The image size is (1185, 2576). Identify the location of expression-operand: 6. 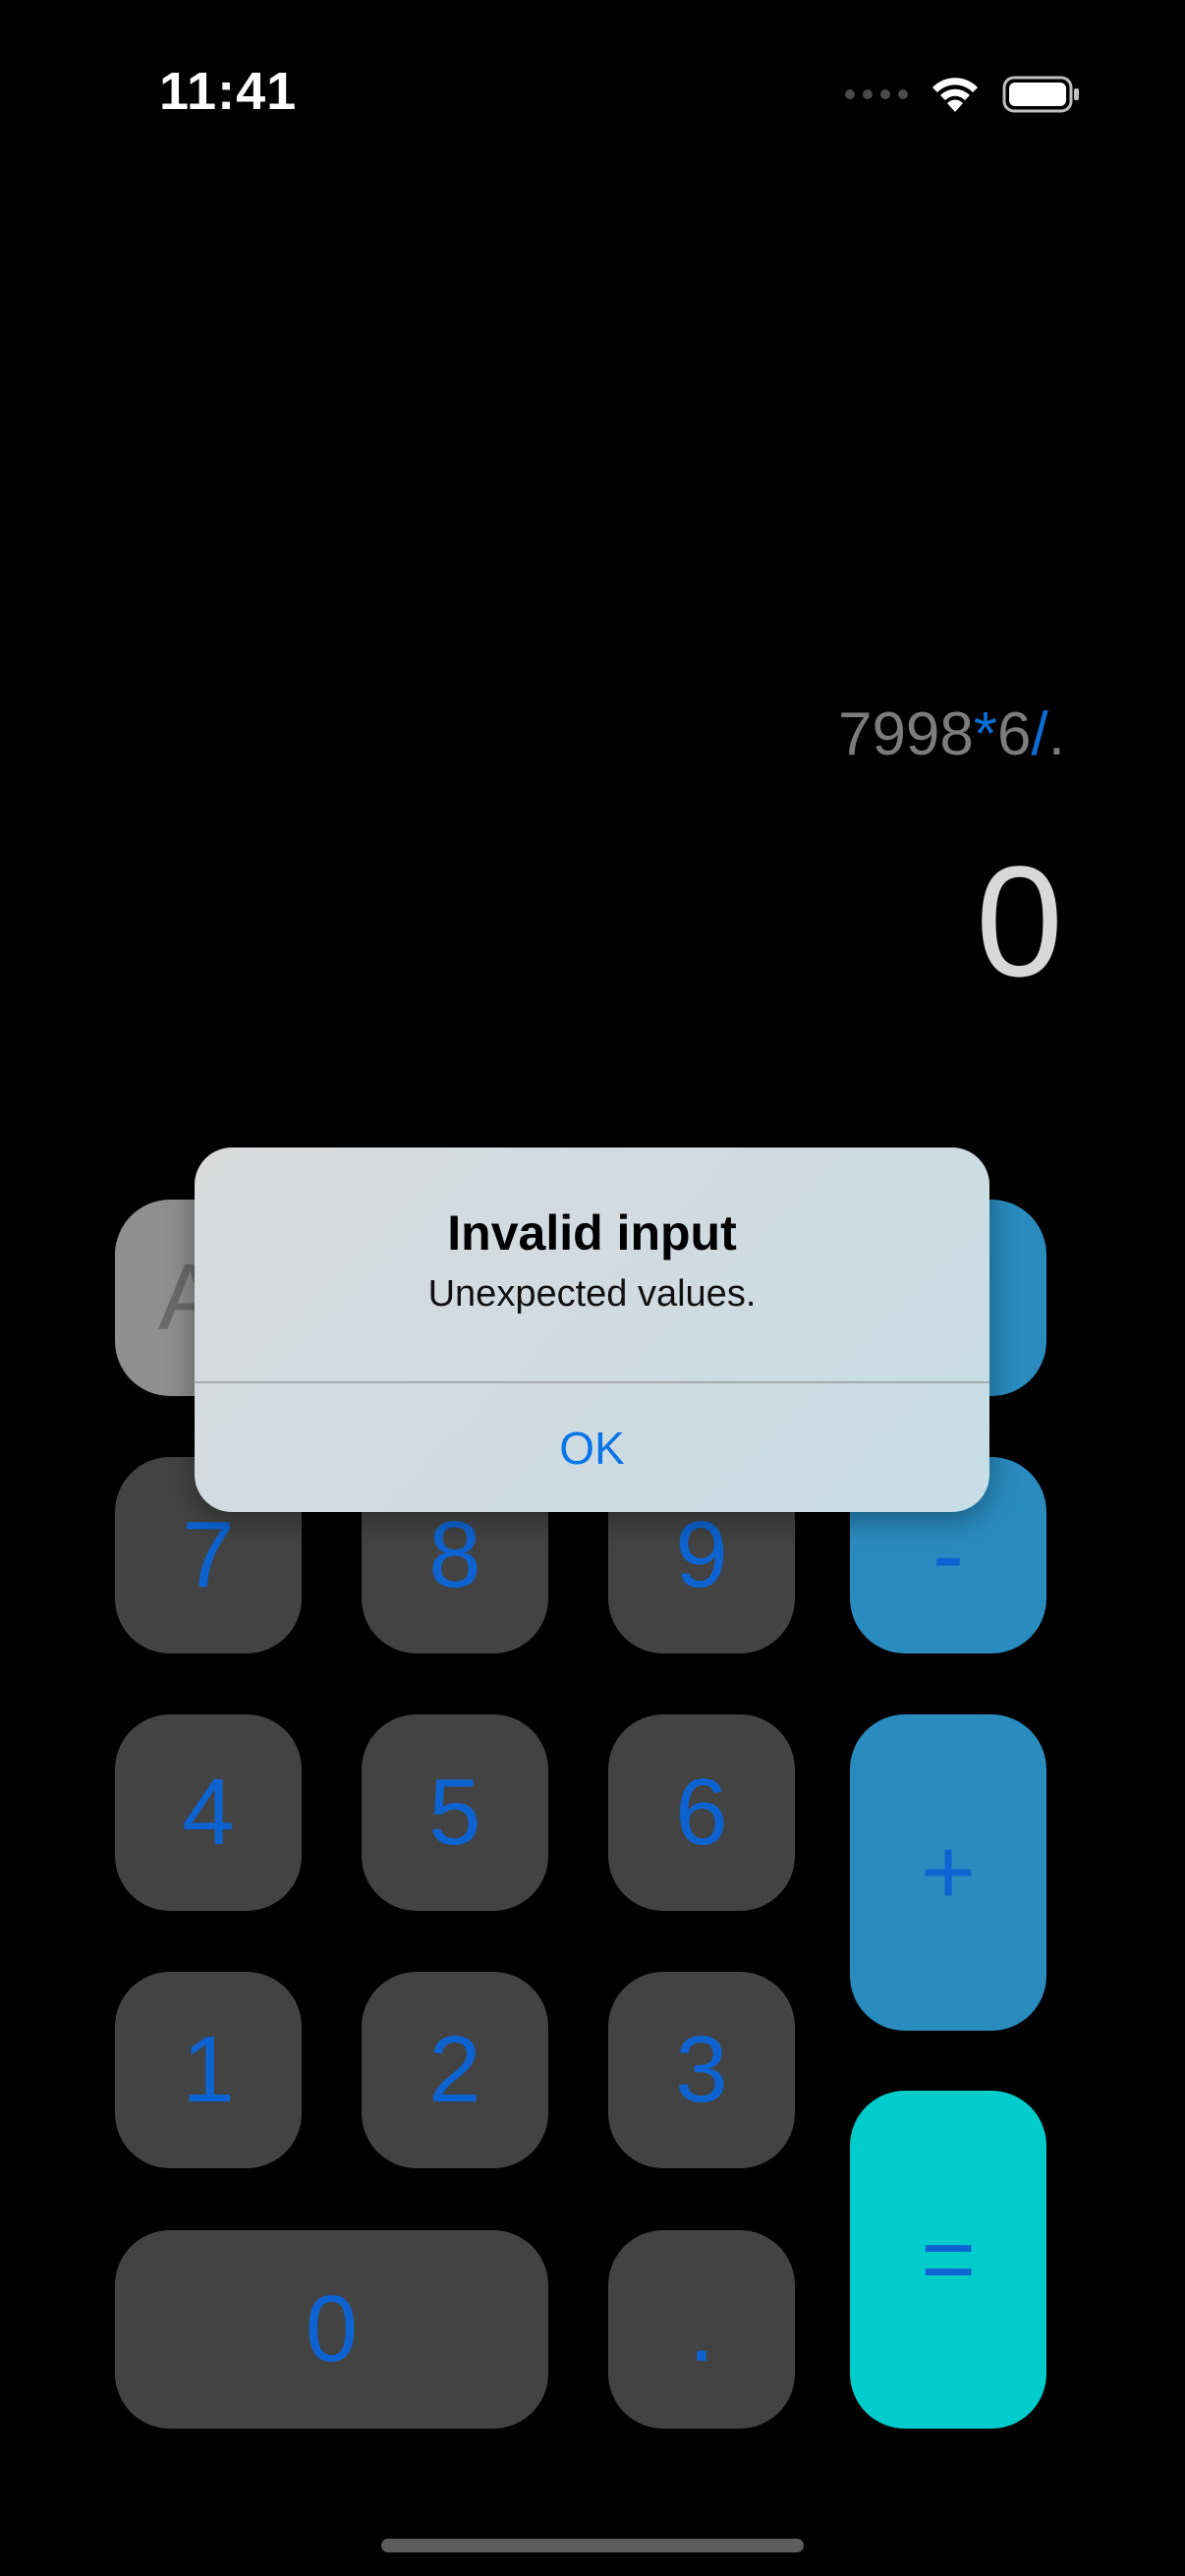
(1014, 734).